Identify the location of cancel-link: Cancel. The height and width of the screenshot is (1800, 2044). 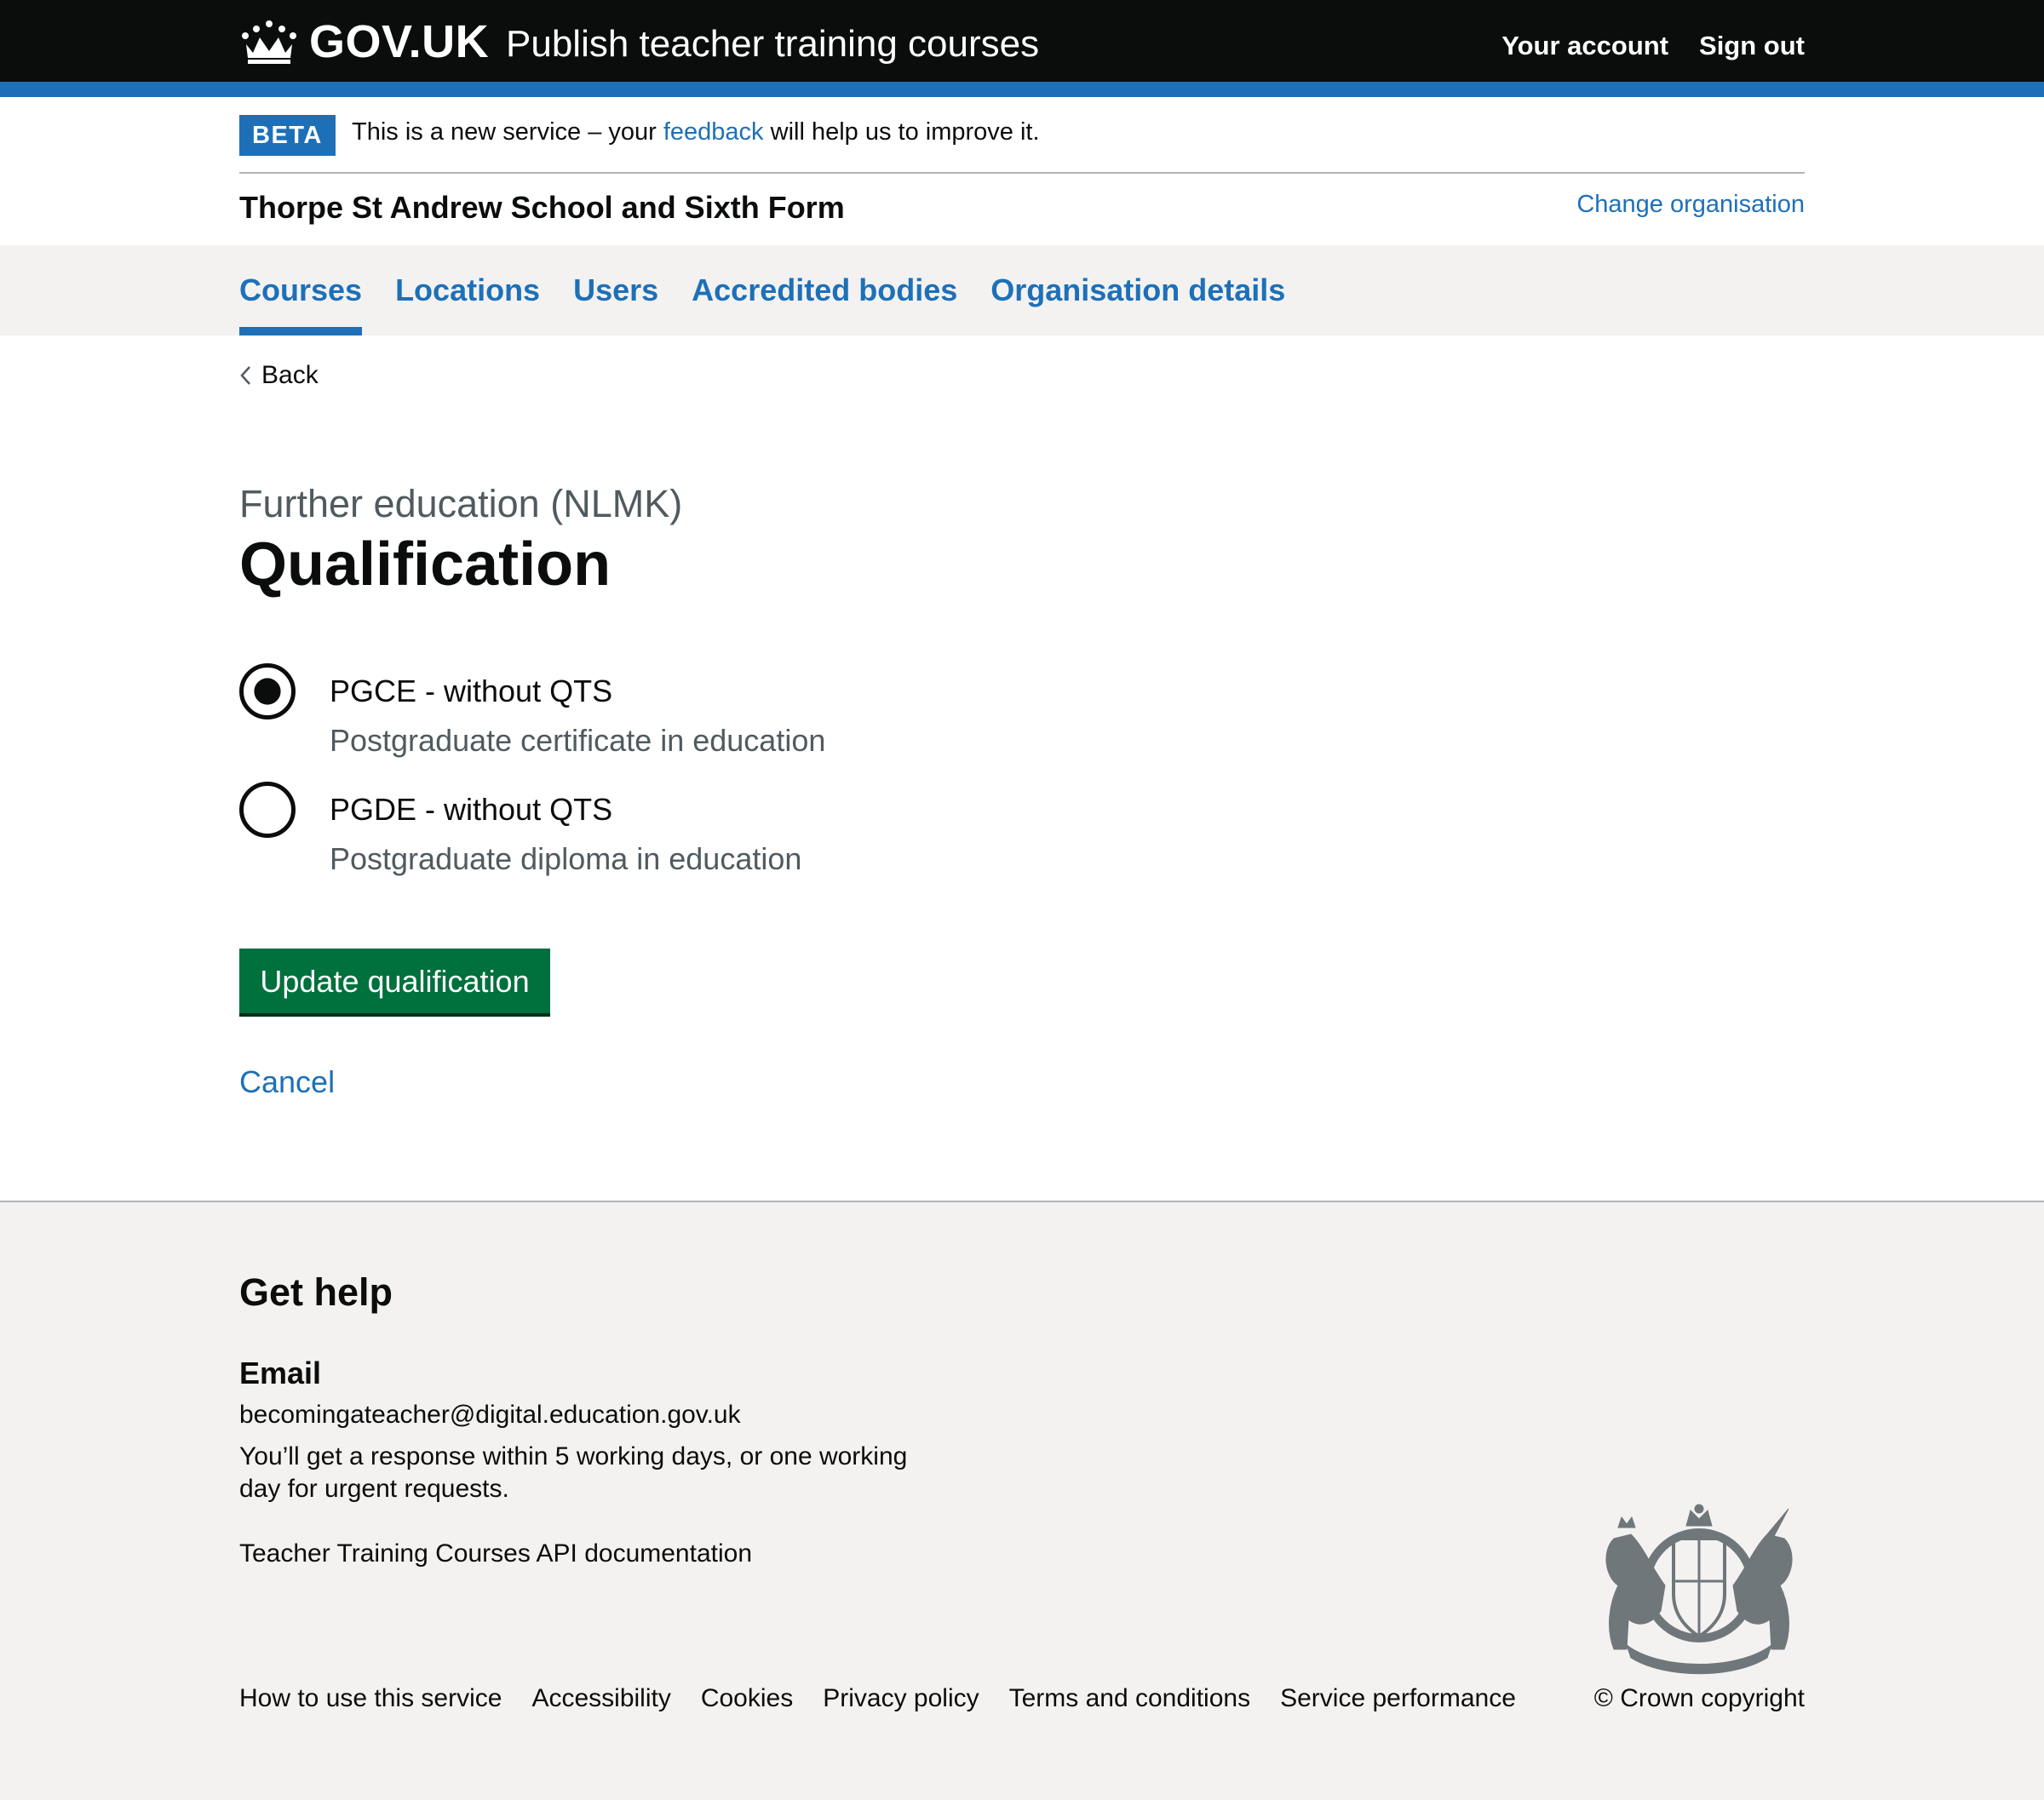
(287, 1082).